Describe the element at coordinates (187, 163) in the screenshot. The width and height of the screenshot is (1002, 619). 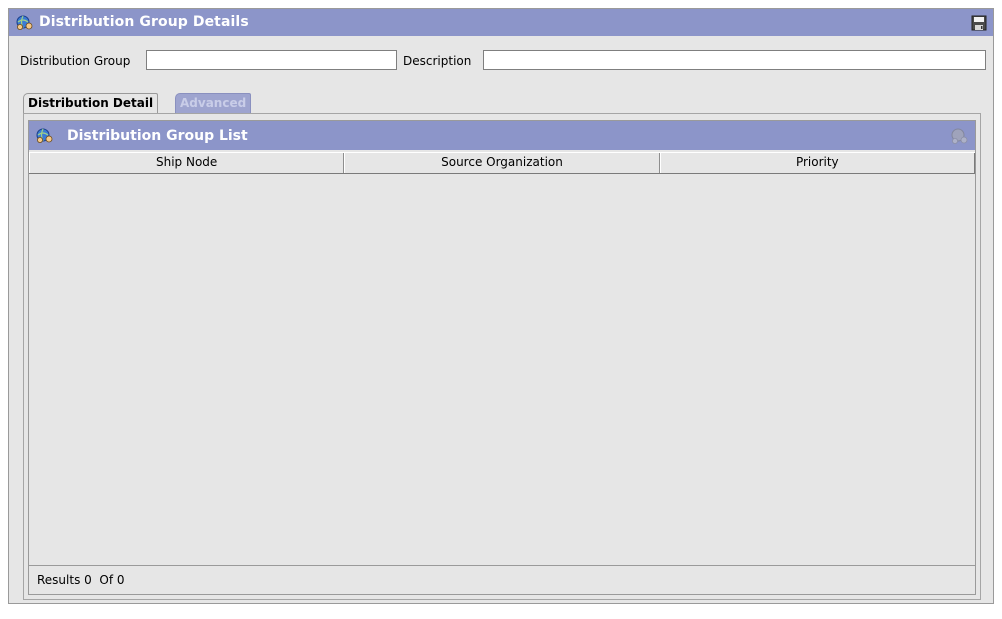
I see `column-header-ship-node: Ship Node` at that location.